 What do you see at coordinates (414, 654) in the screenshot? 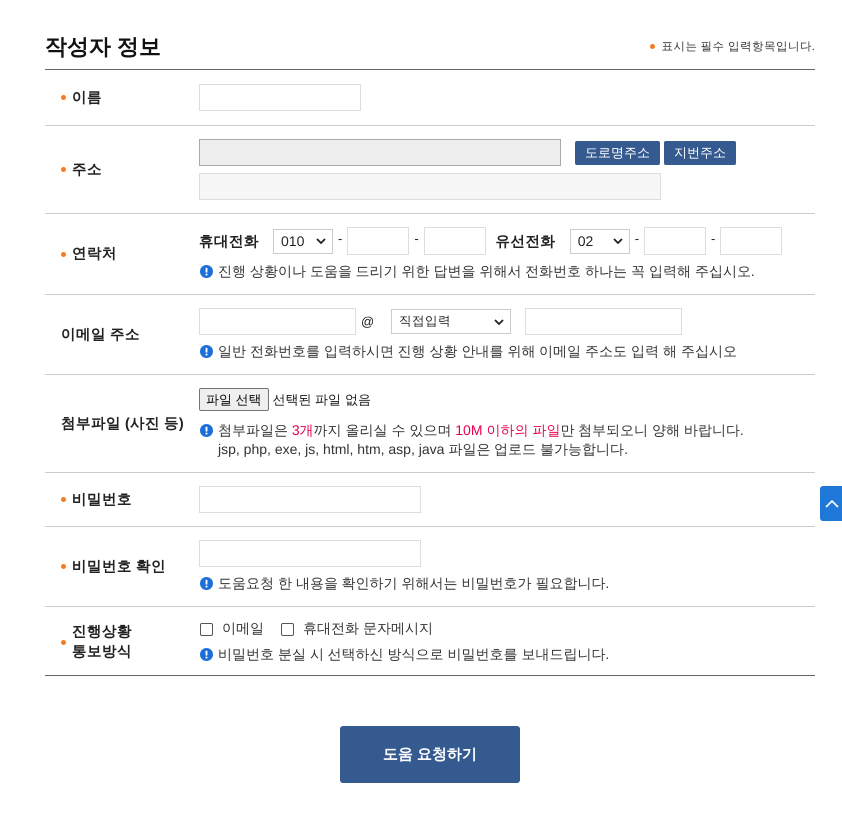
I see `note-text: 비밀번호 분실 시 선택하신 방식으로 비밀번호를 보내드립니다.` at bounding box center [414, 654].